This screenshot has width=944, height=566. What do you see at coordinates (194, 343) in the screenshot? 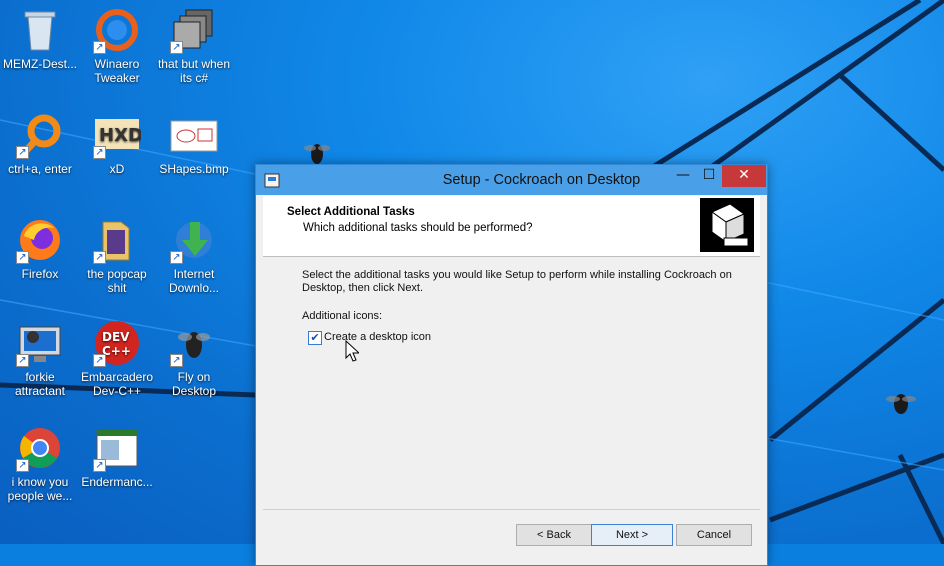
I see `fly-icon: ↗` at bounding box center [194, 343].